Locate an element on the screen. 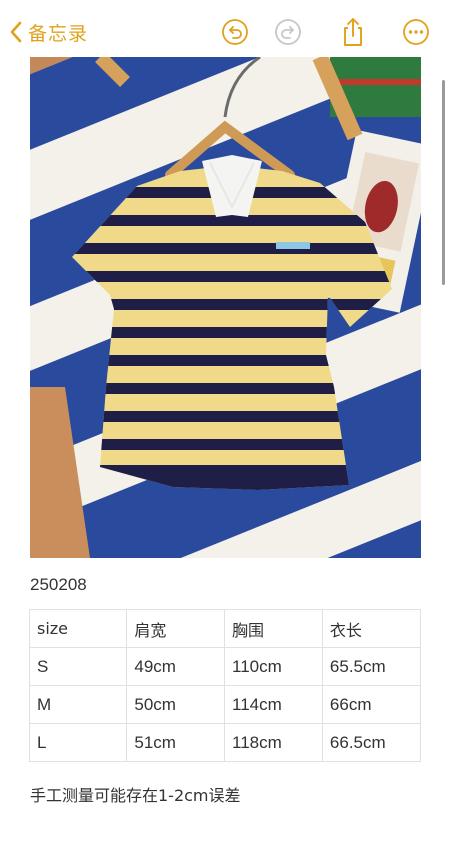 This screenshot has height=845, width=450. back-button: 备忘录 is located at coordinates (48, 32).